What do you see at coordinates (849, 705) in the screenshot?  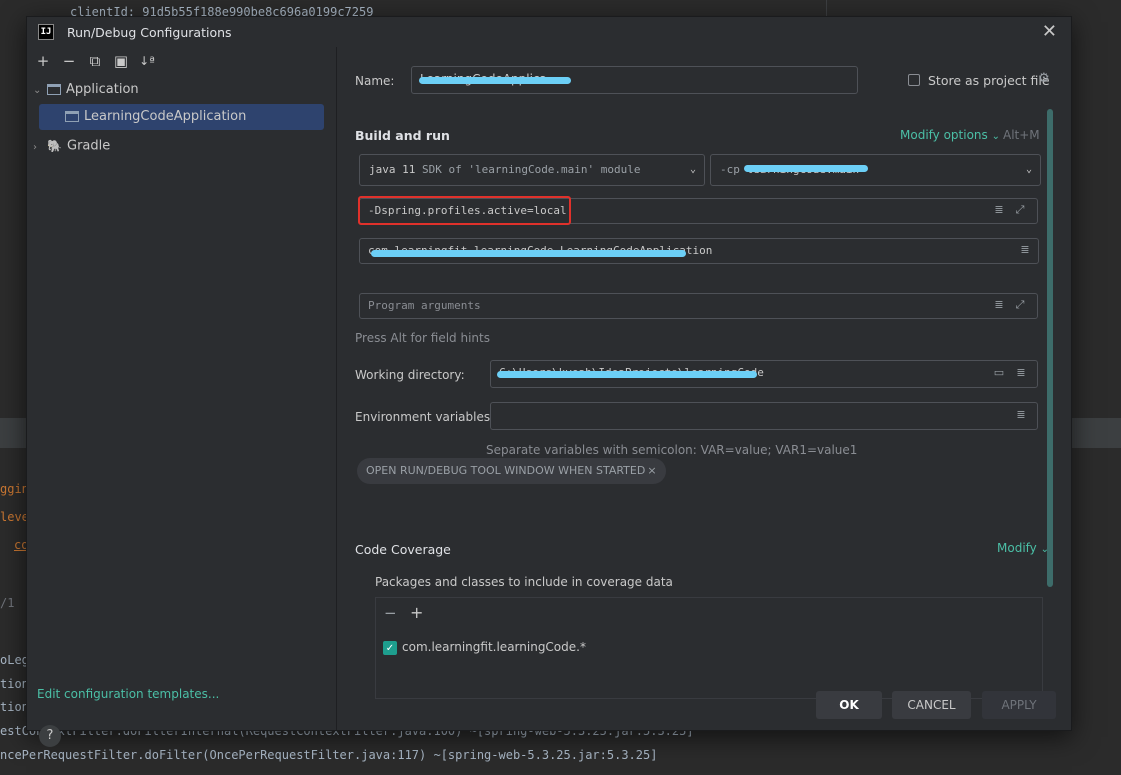 I see `ok-button: OK` at bounding box center [849, 705].